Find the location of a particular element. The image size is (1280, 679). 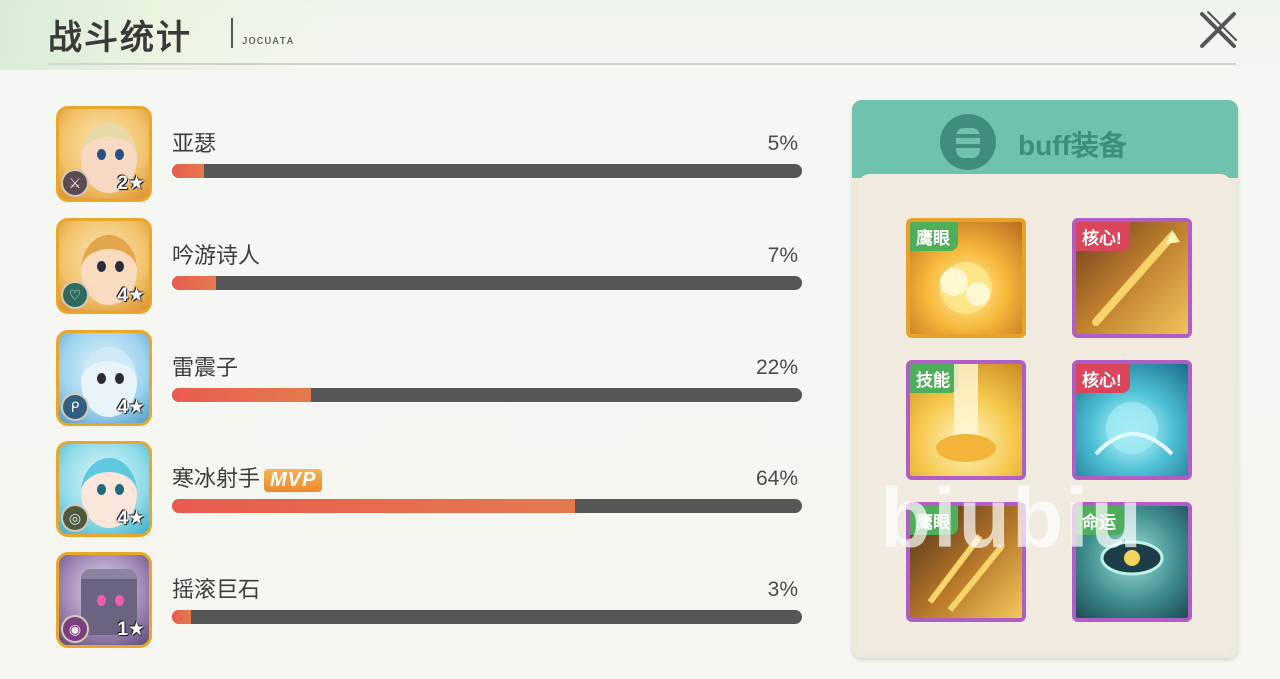

player-name: 亚瑟 is located at coordinates (194, 143).